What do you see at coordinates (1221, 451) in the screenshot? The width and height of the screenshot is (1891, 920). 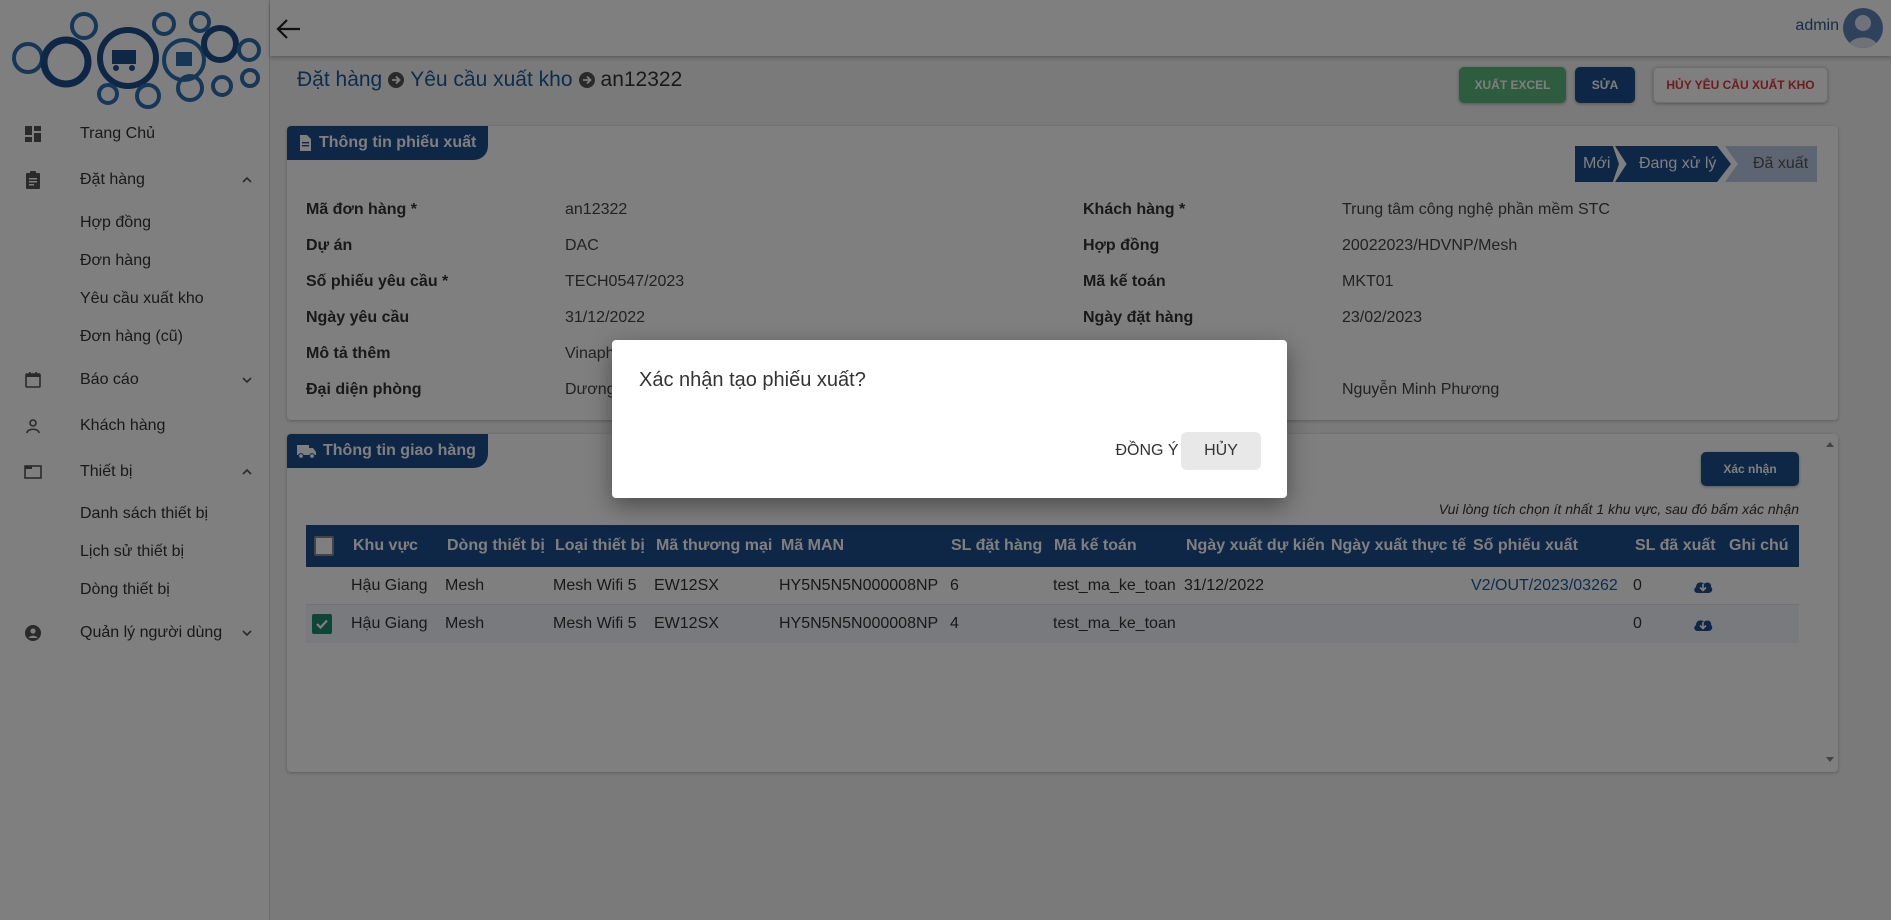 I see `dialog-cancel-button: Hủy` at bounding box center [1221, 451].